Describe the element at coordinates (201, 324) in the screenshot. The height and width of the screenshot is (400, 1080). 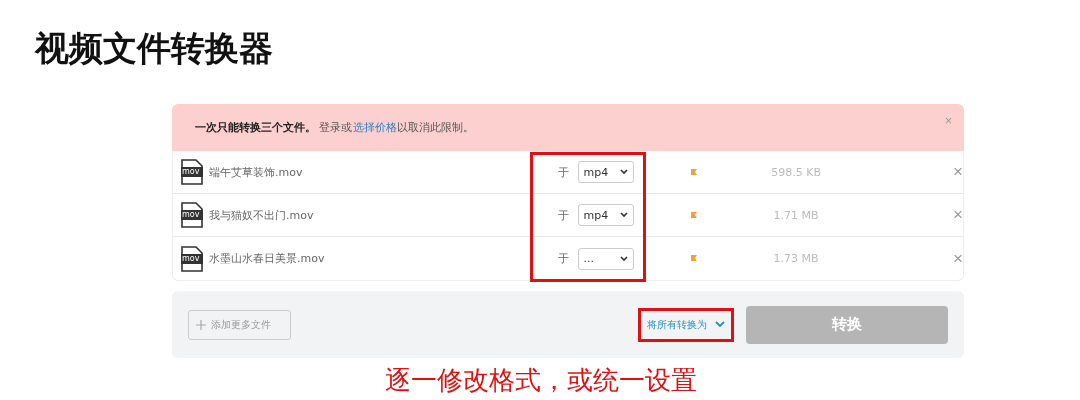
I see `plus-icon` at that location.